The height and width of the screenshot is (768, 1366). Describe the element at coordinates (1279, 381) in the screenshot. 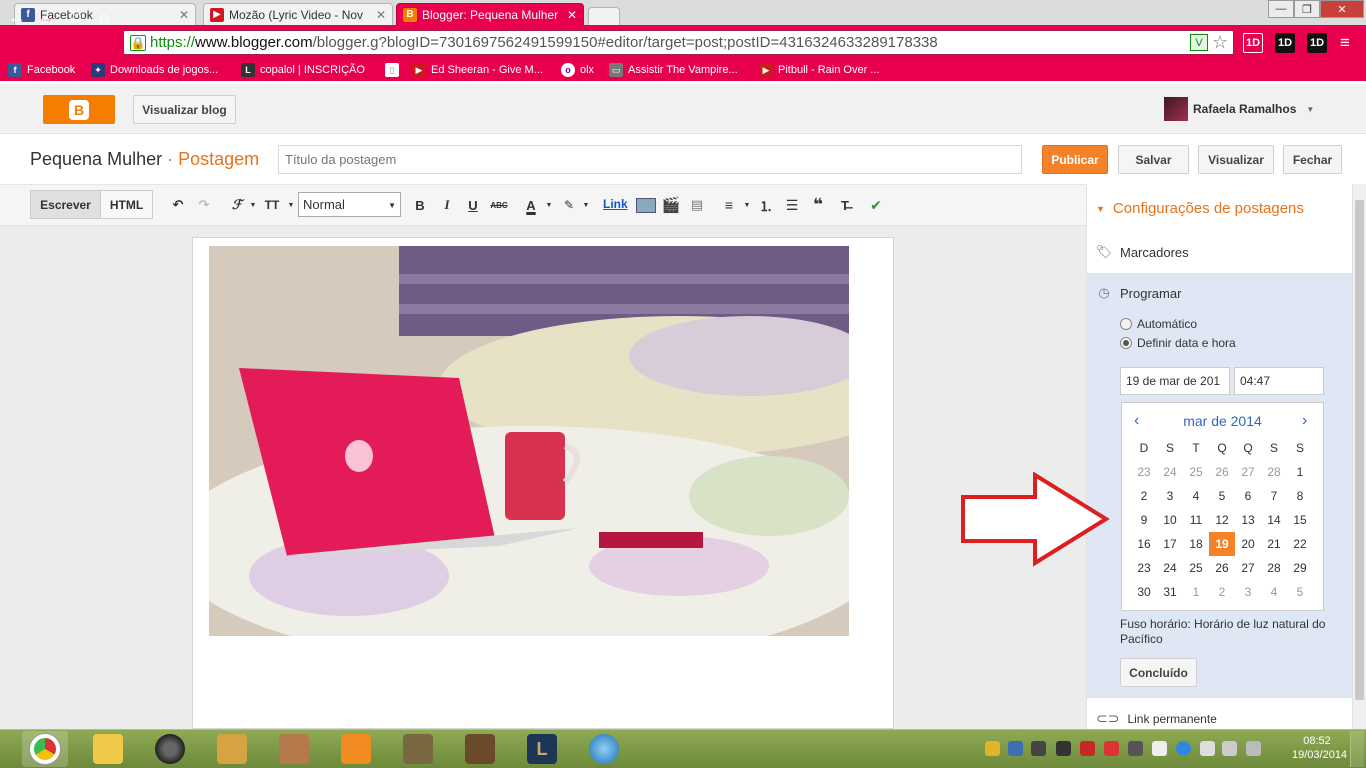

I see `time-input: 04:47` at that location.